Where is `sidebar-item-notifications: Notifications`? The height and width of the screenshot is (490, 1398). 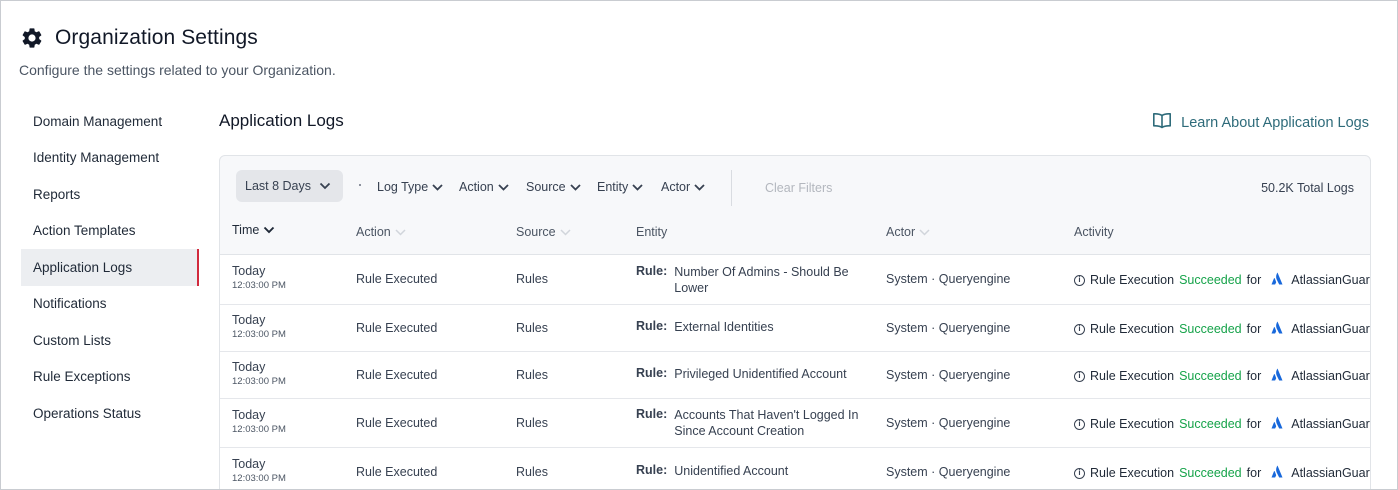
sidebar-item-notifications: Notifications is located at coordinates (110, 304).